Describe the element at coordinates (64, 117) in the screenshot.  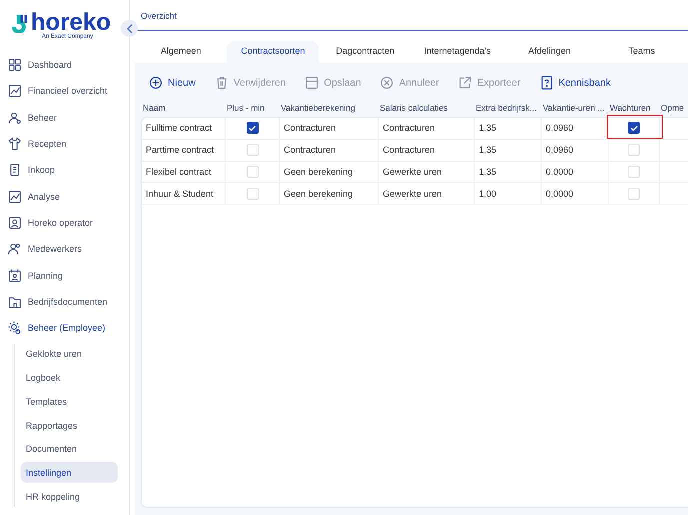
I see `sidebar-item: Beheer` at that location.